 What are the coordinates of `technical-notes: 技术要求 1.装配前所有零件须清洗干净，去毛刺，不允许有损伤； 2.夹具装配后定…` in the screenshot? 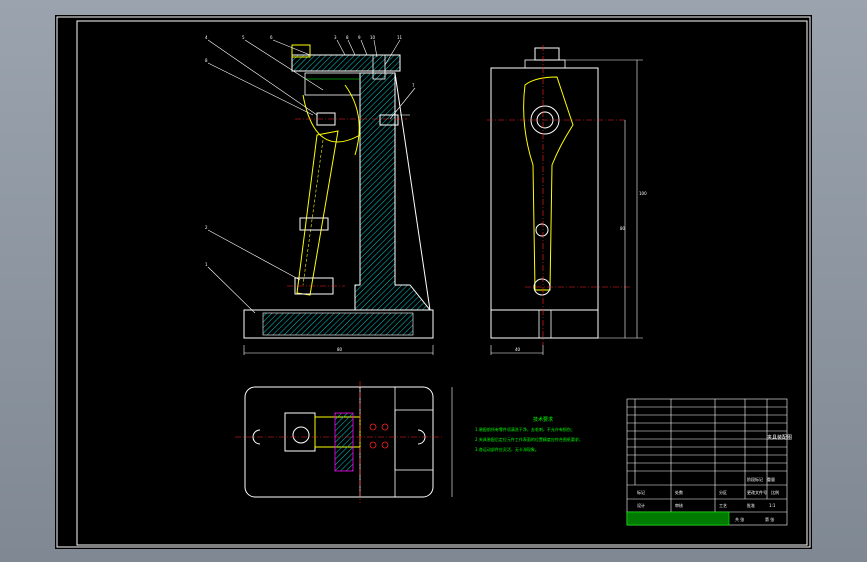 It's located at (529, 434).